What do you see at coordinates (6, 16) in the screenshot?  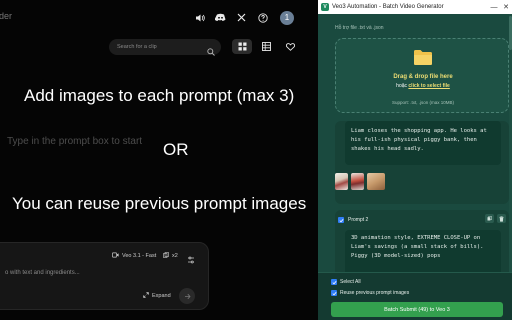 I see `app-title-fragment: der` at bounding box center [6, 16].